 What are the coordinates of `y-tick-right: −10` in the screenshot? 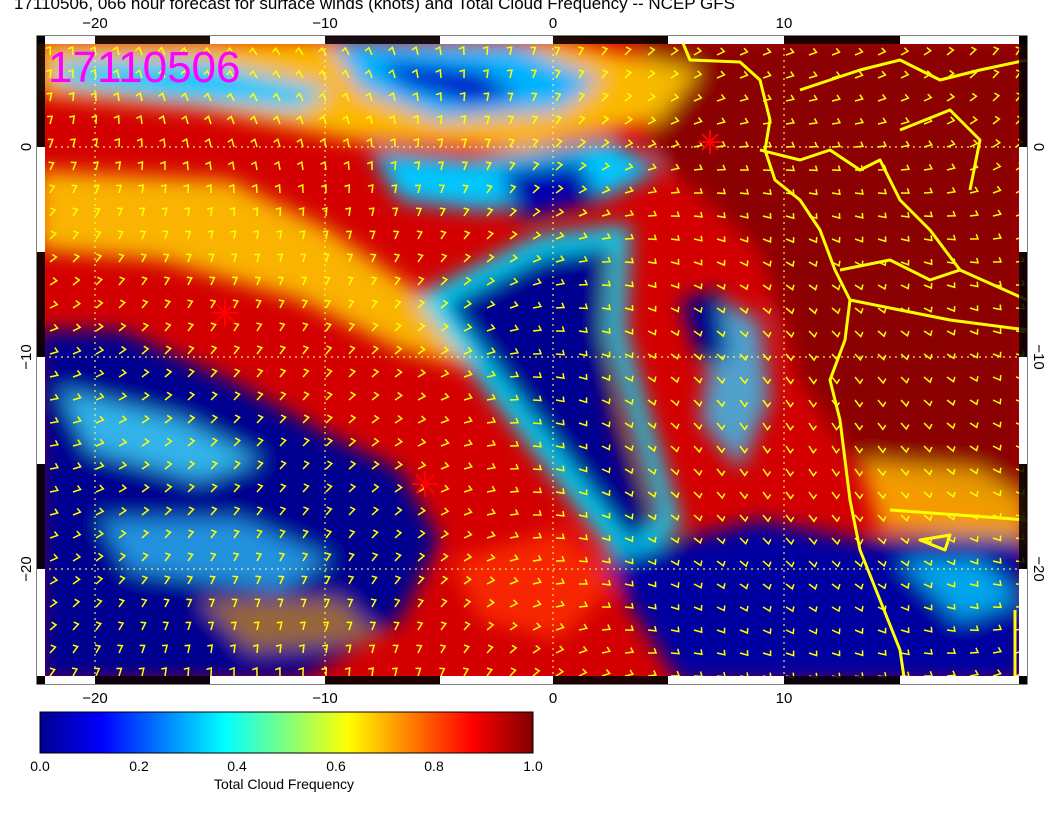 It's located at (1038, 356).